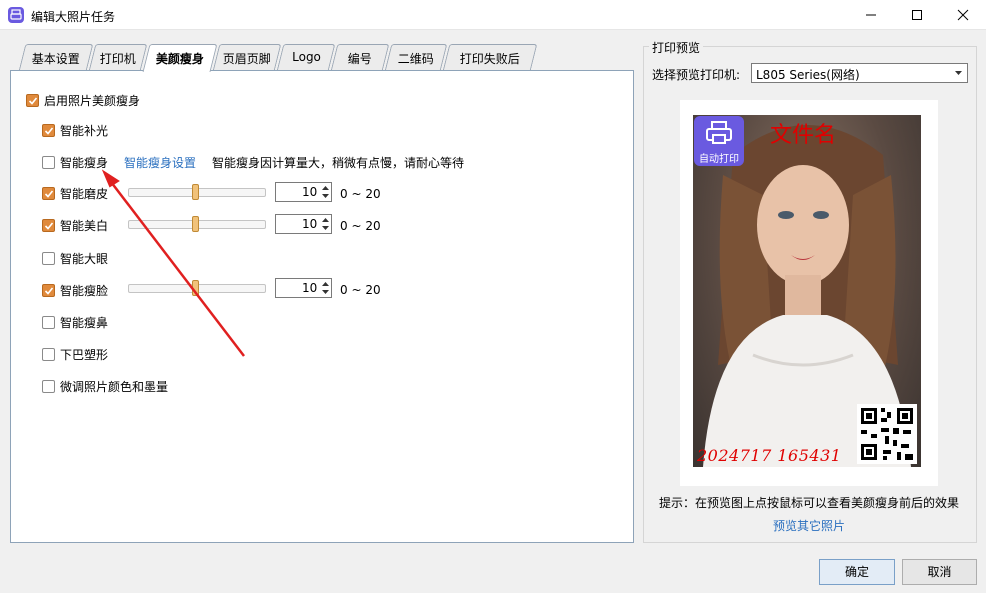 Image resolution: width=986 pixels, height=593 pixels. Describe the element at coordinates (493, 15) in the screenshot. I see `title-bar: 编辑大照片任务` at that location.